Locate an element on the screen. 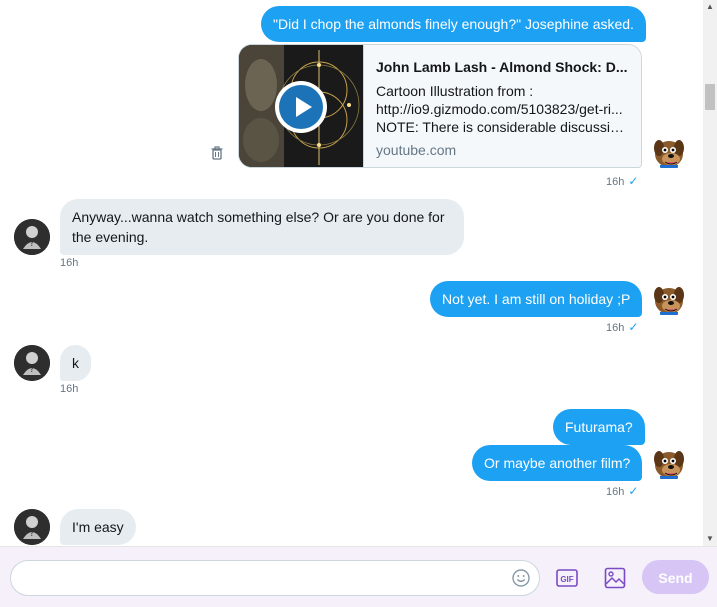 The image size is (717, 607). message-text: k is located at coordinates (75, 363).